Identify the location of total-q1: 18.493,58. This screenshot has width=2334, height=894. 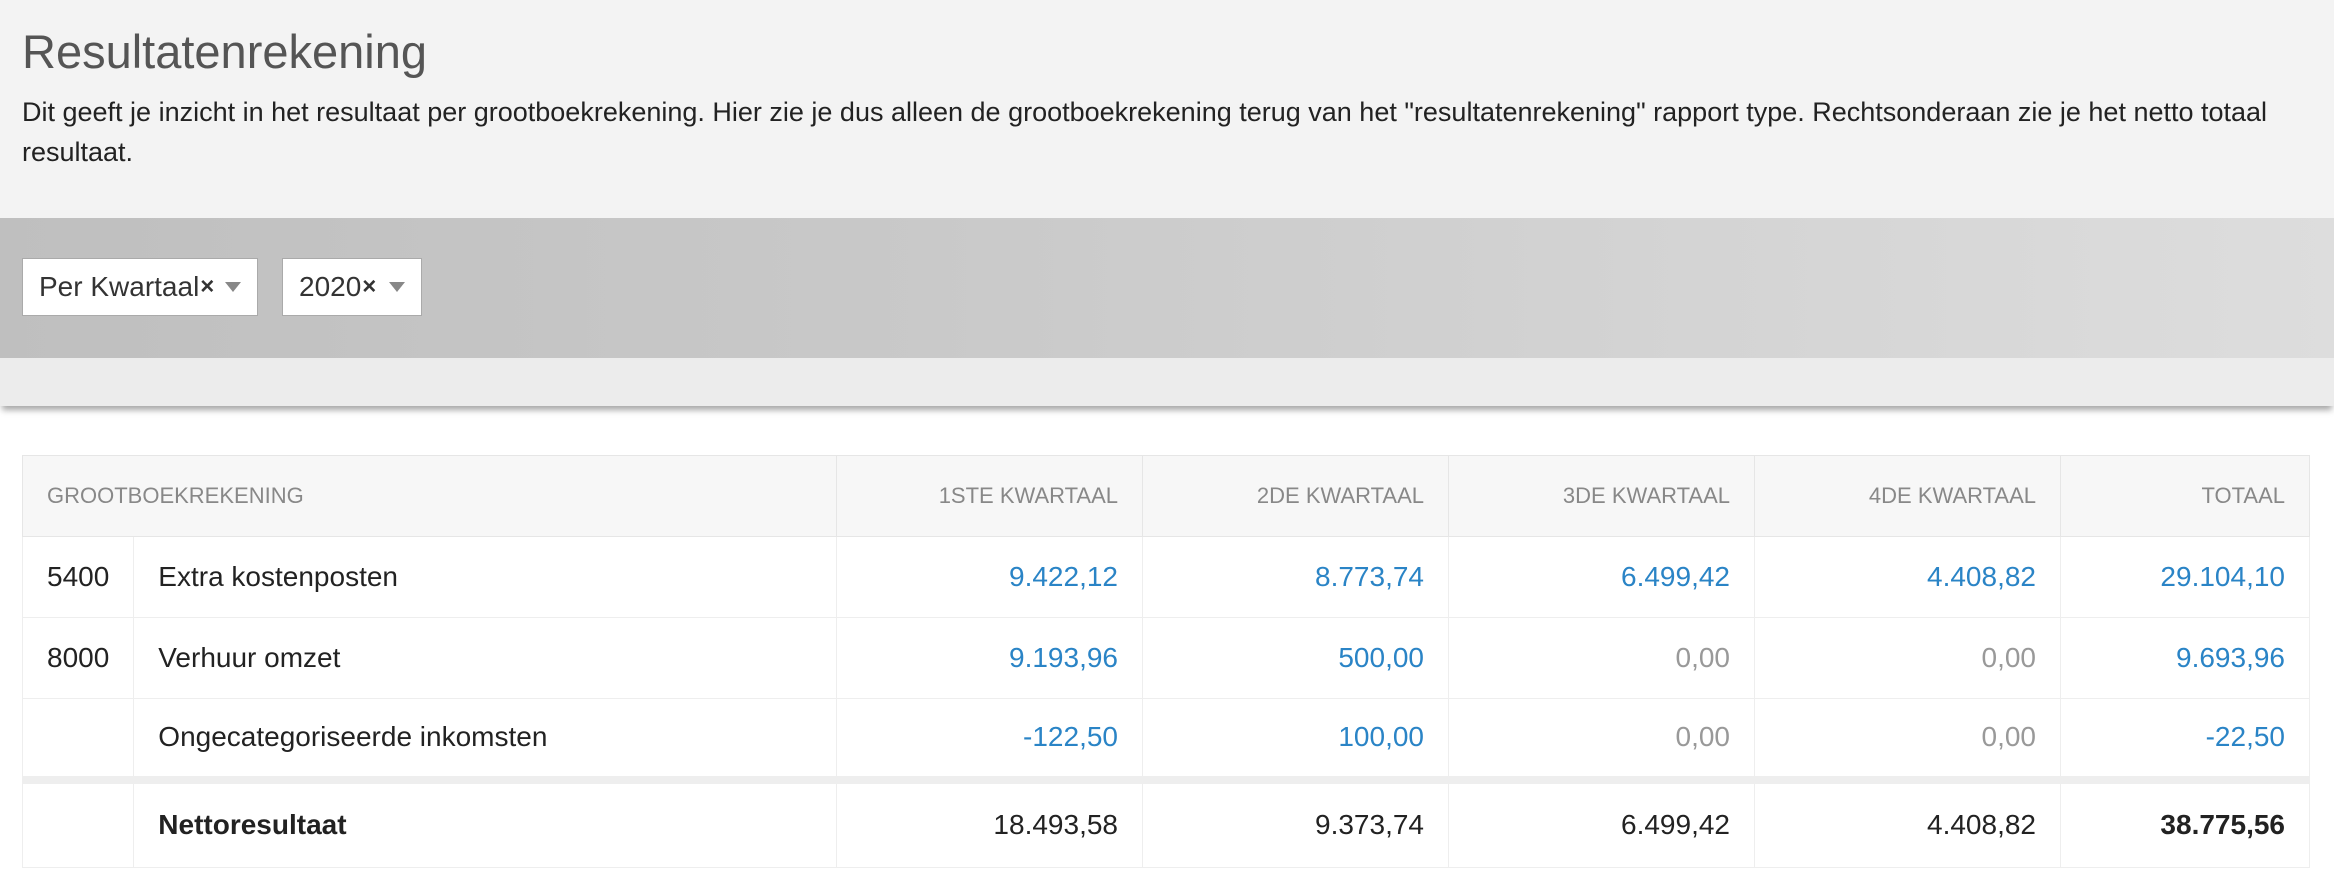
(989, 821).